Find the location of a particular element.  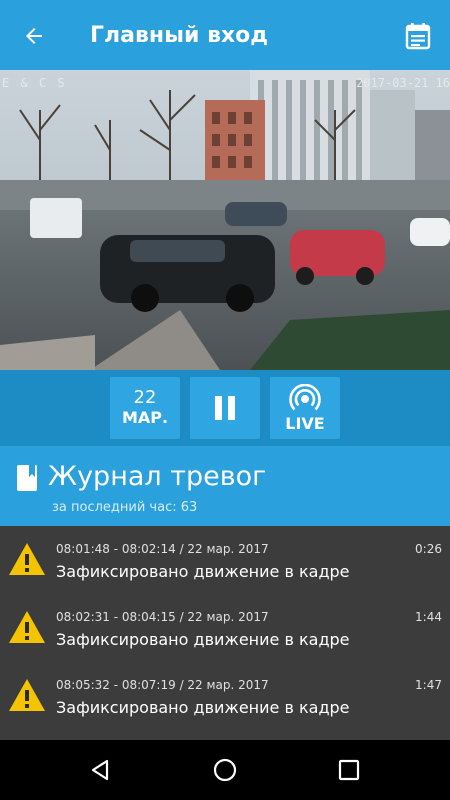

alarm-duration: 1:44 is located at coordinates (428, 617).